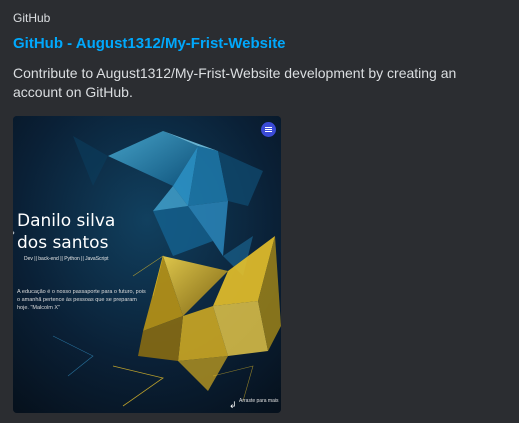 This screenshot has height=423, width=519. Describe the element at coordinates (268, 129) in the screenshot. I see `hamburger-icon` at that location.